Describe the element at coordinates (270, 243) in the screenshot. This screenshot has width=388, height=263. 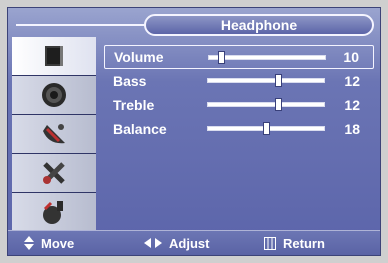
I see `menu-button-icon` at that location.